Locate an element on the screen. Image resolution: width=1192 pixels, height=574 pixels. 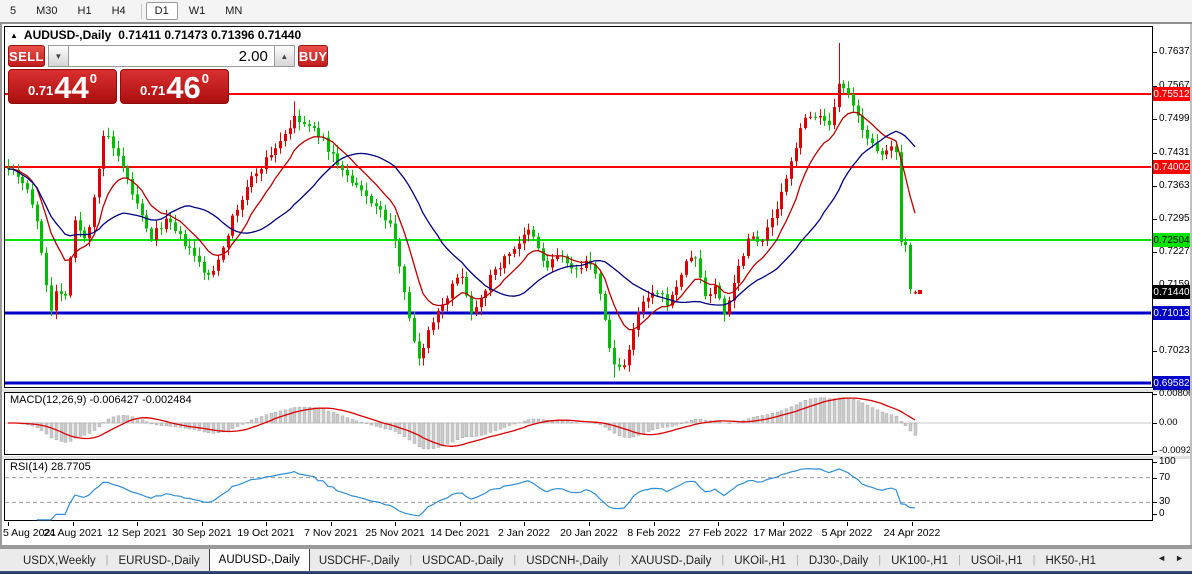
sell-price-big: 44 is located at coordinates (71, 87).